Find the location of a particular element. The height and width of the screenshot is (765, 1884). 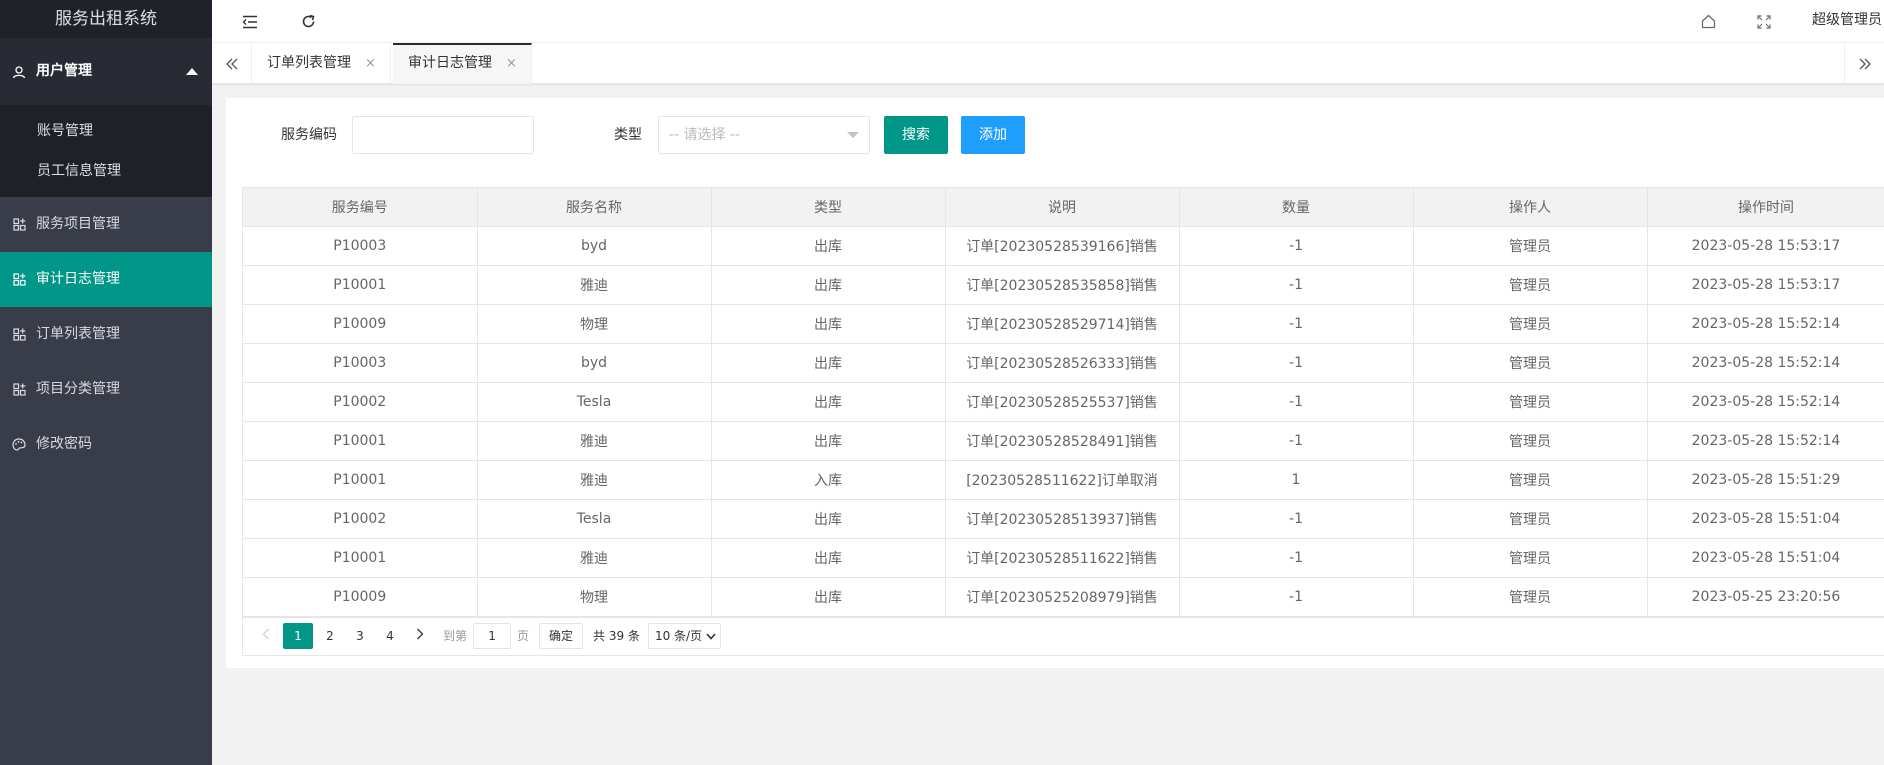

service-code-input is located at coordinates (443, 135).